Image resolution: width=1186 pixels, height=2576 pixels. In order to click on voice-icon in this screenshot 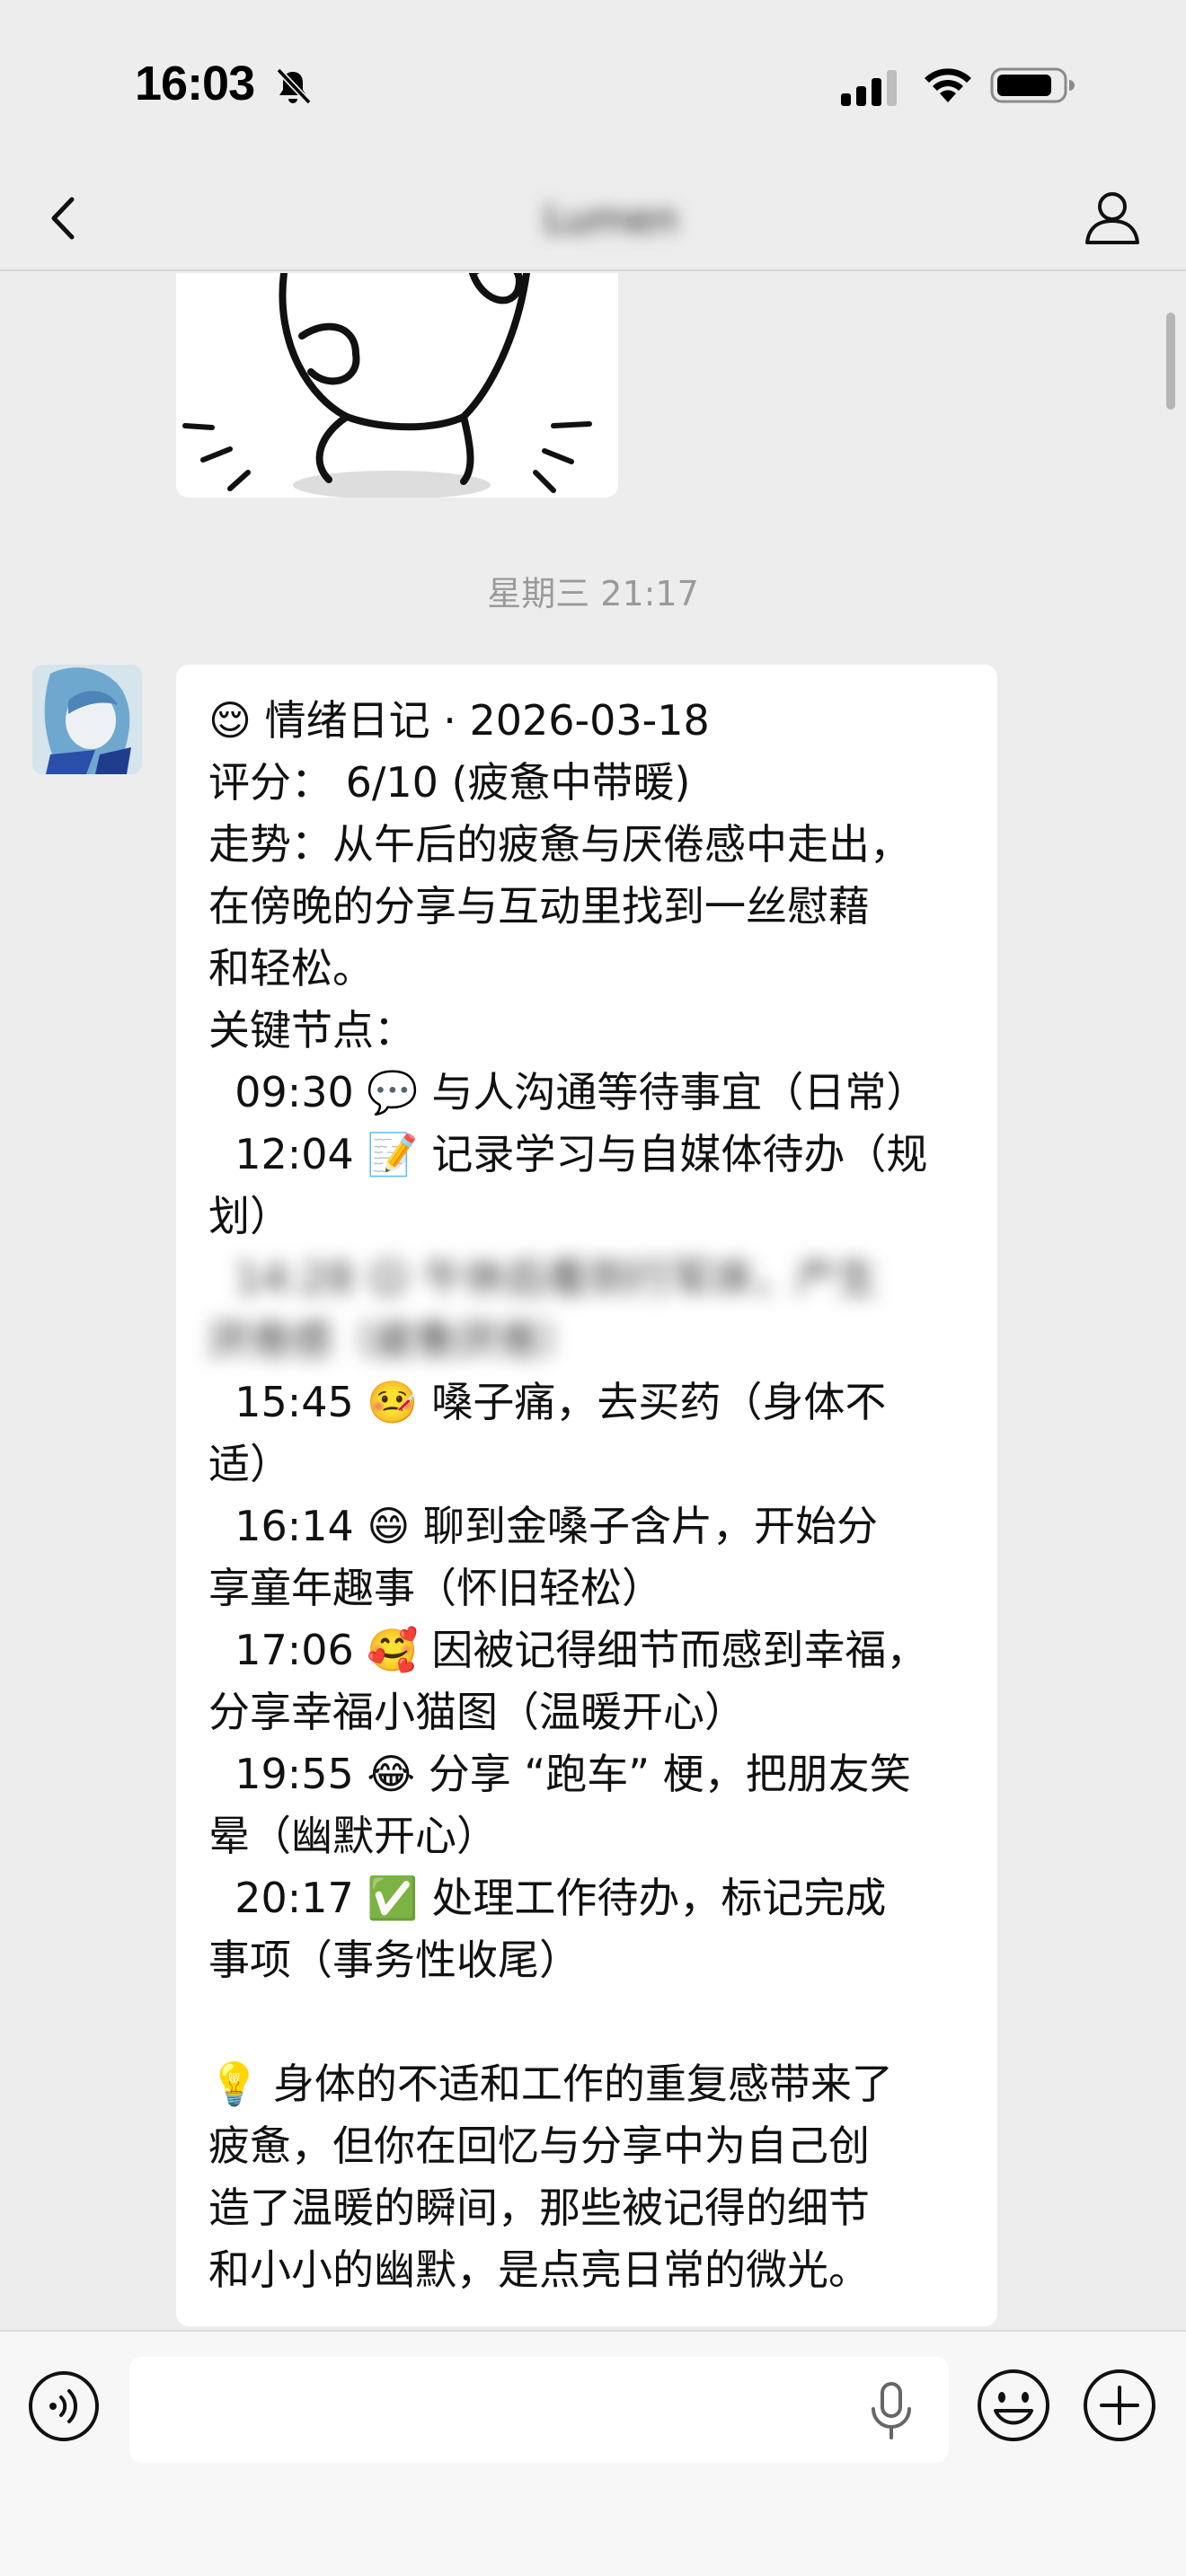, I will do `click(64, 2406)`.